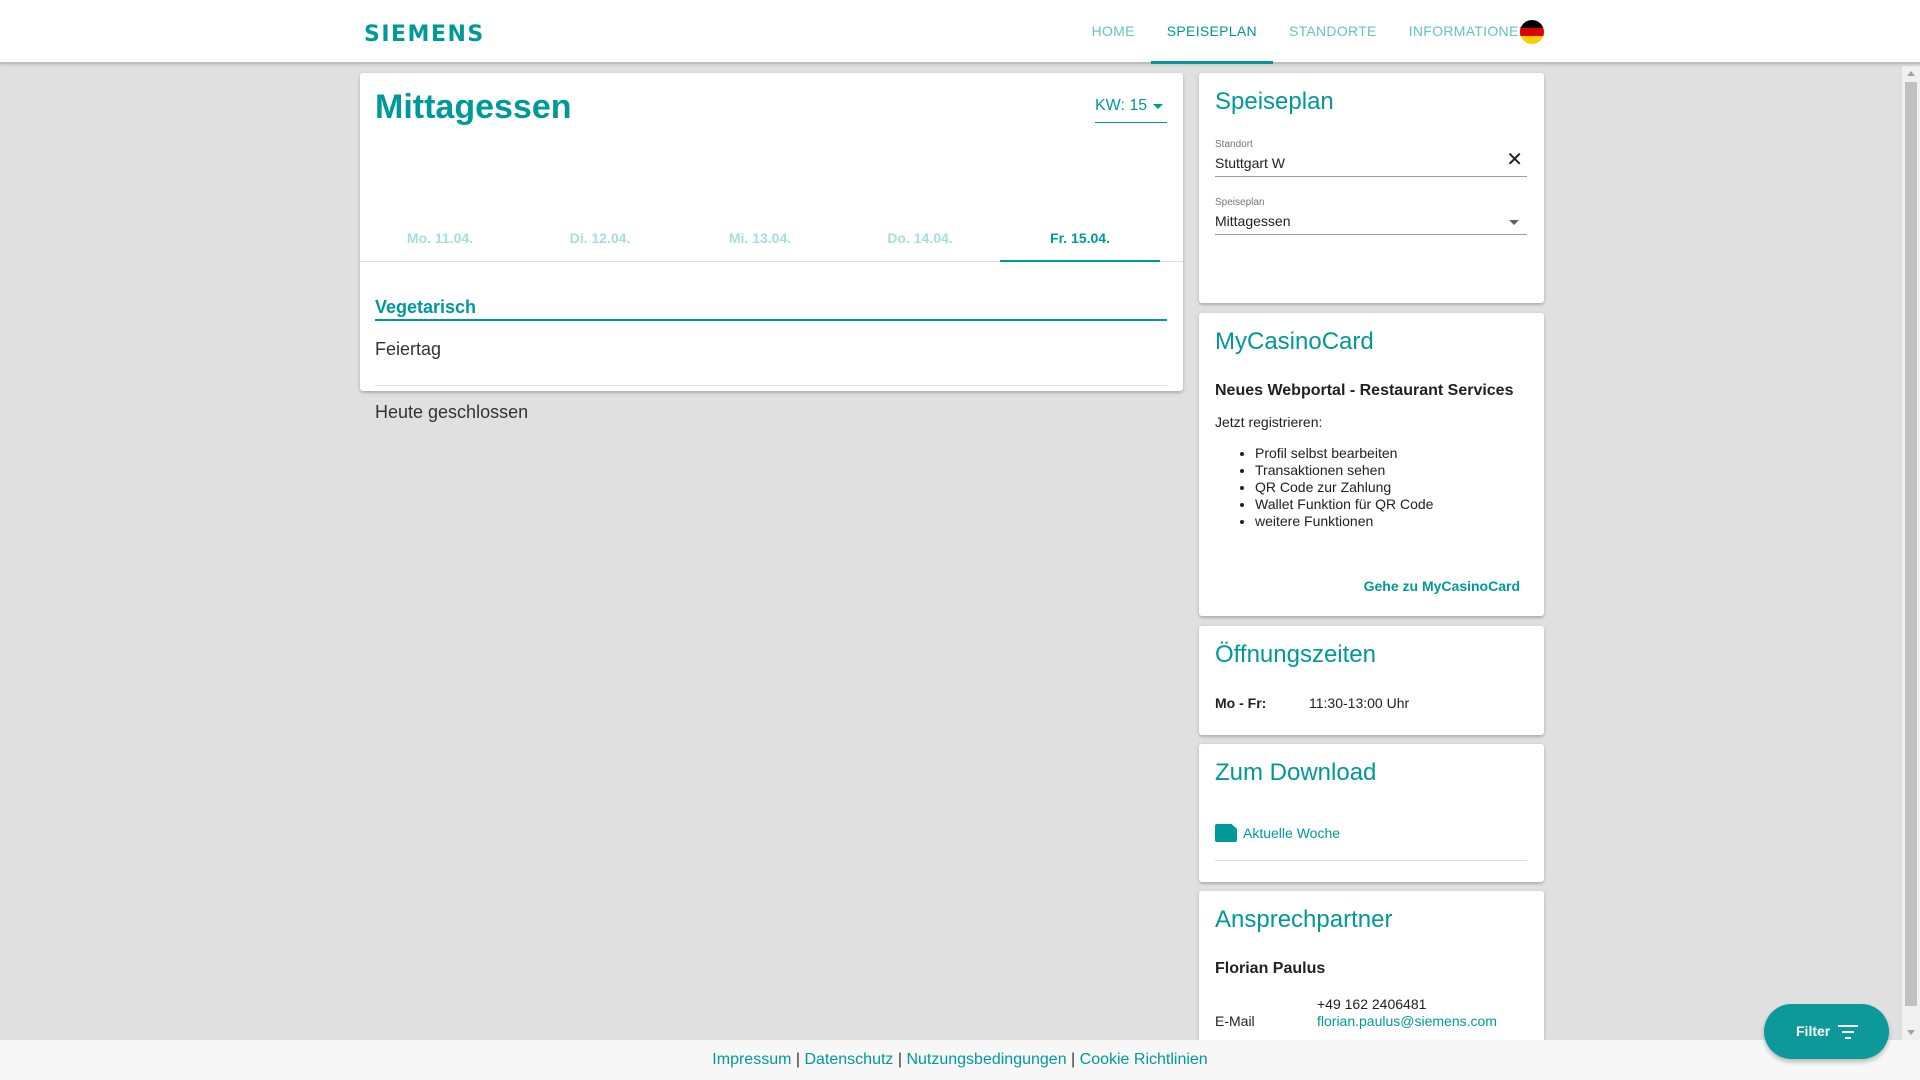 The height and width of the screenshot is (1080, 1920). What do you see at coordinates (1080, 240) in the screenshot?
I see `tab-day-friday: Fr. 15.04.` at bounding box center [1080, 240].